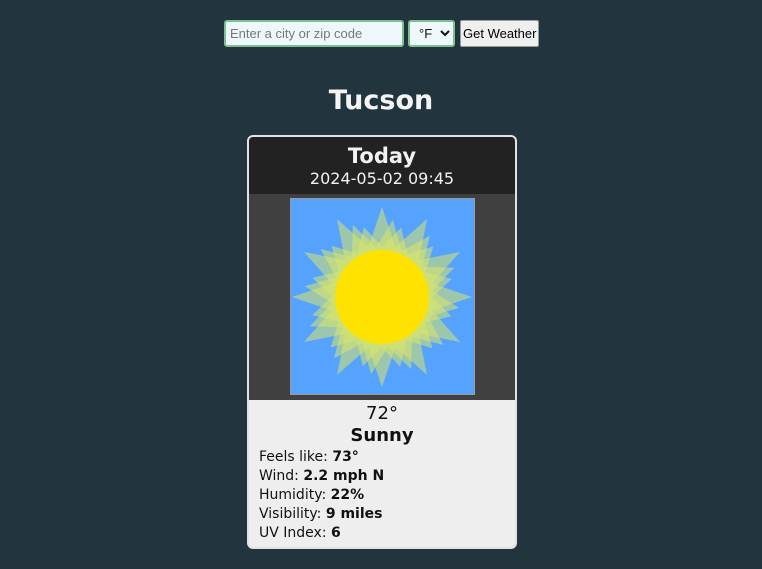 The image size is (762, 569). What do you see at coordinates (382, 533) in the screenshot?
I see `detail-uv-index: UV Index: 6` at bounding box center [382, 533].